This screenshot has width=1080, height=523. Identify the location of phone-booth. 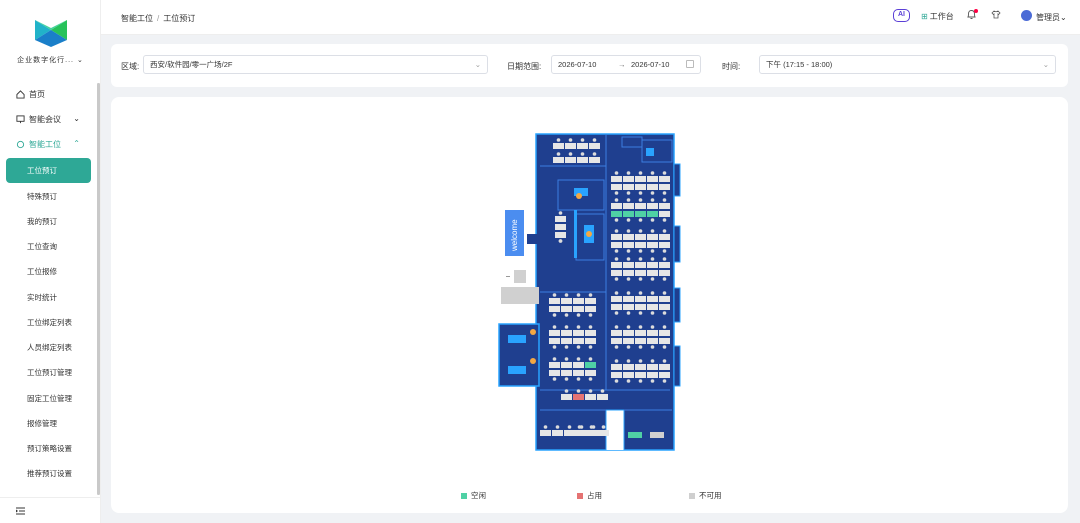
(650, 152).